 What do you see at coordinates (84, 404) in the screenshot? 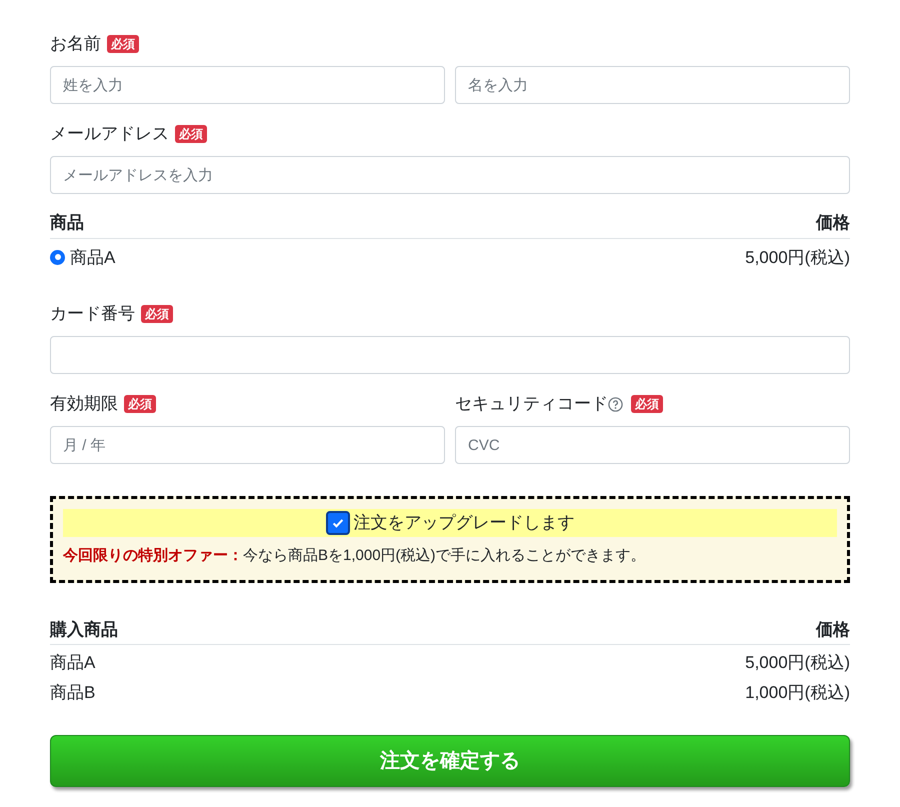
I see `field-label: 有効期限` at bounding box center [84, 404].